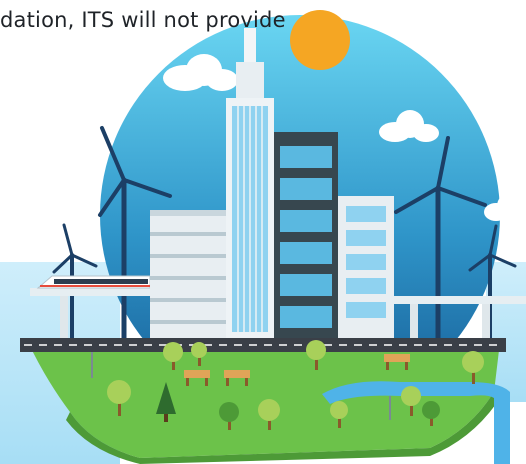 Image resolution: width=526 pixels, height=464 pixels. What do you see at coordinates (306, 236) in the screenshot?
I see `building-dark` at bounding box center [306, 236].